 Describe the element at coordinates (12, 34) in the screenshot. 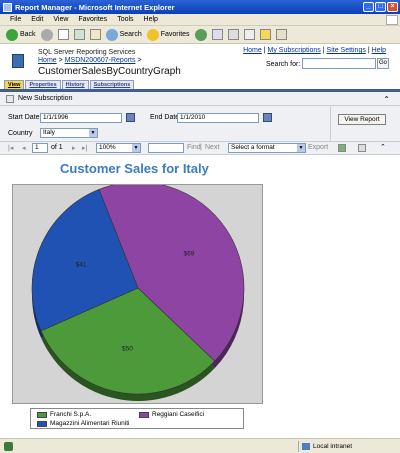

I see `back-arrow-icon` at that location.